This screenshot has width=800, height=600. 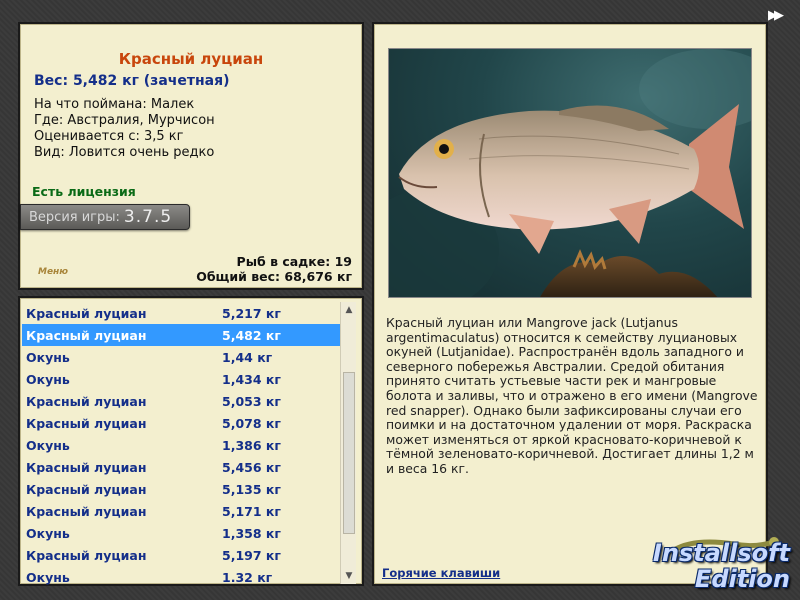 I want to click on catch-list-row: Красный луциан 5,171 кг, so click(x=181, y=511).